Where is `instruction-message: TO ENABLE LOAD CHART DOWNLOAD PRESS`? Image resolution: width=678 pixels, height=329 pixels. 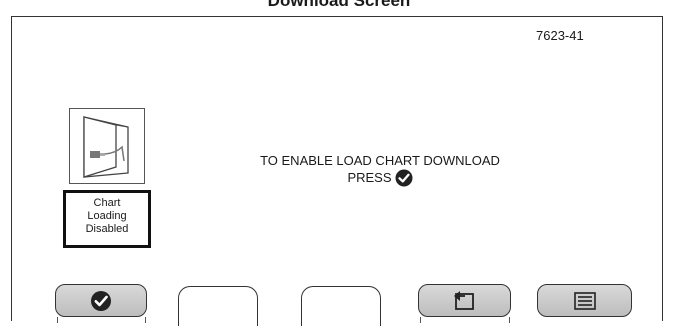
instruction-message: TO ENABLE LOAD CHART DOWNLOAD PRESS is located at coordinates (380, 170).